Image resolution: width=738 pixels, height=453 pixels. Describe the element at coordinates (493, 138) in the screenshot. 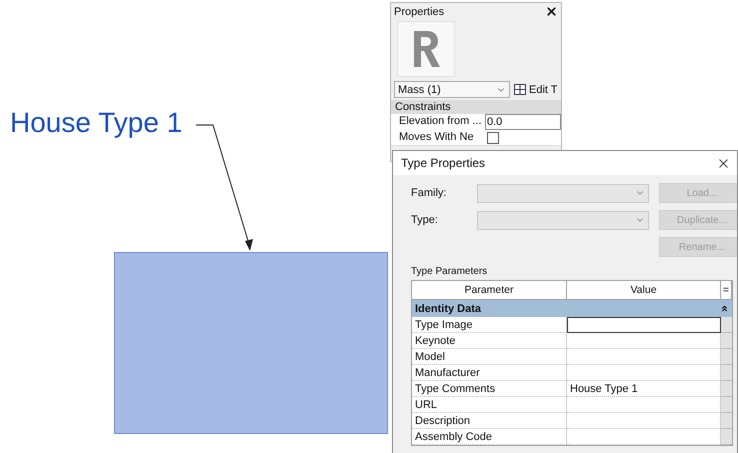

I see `checkbox` at that location.